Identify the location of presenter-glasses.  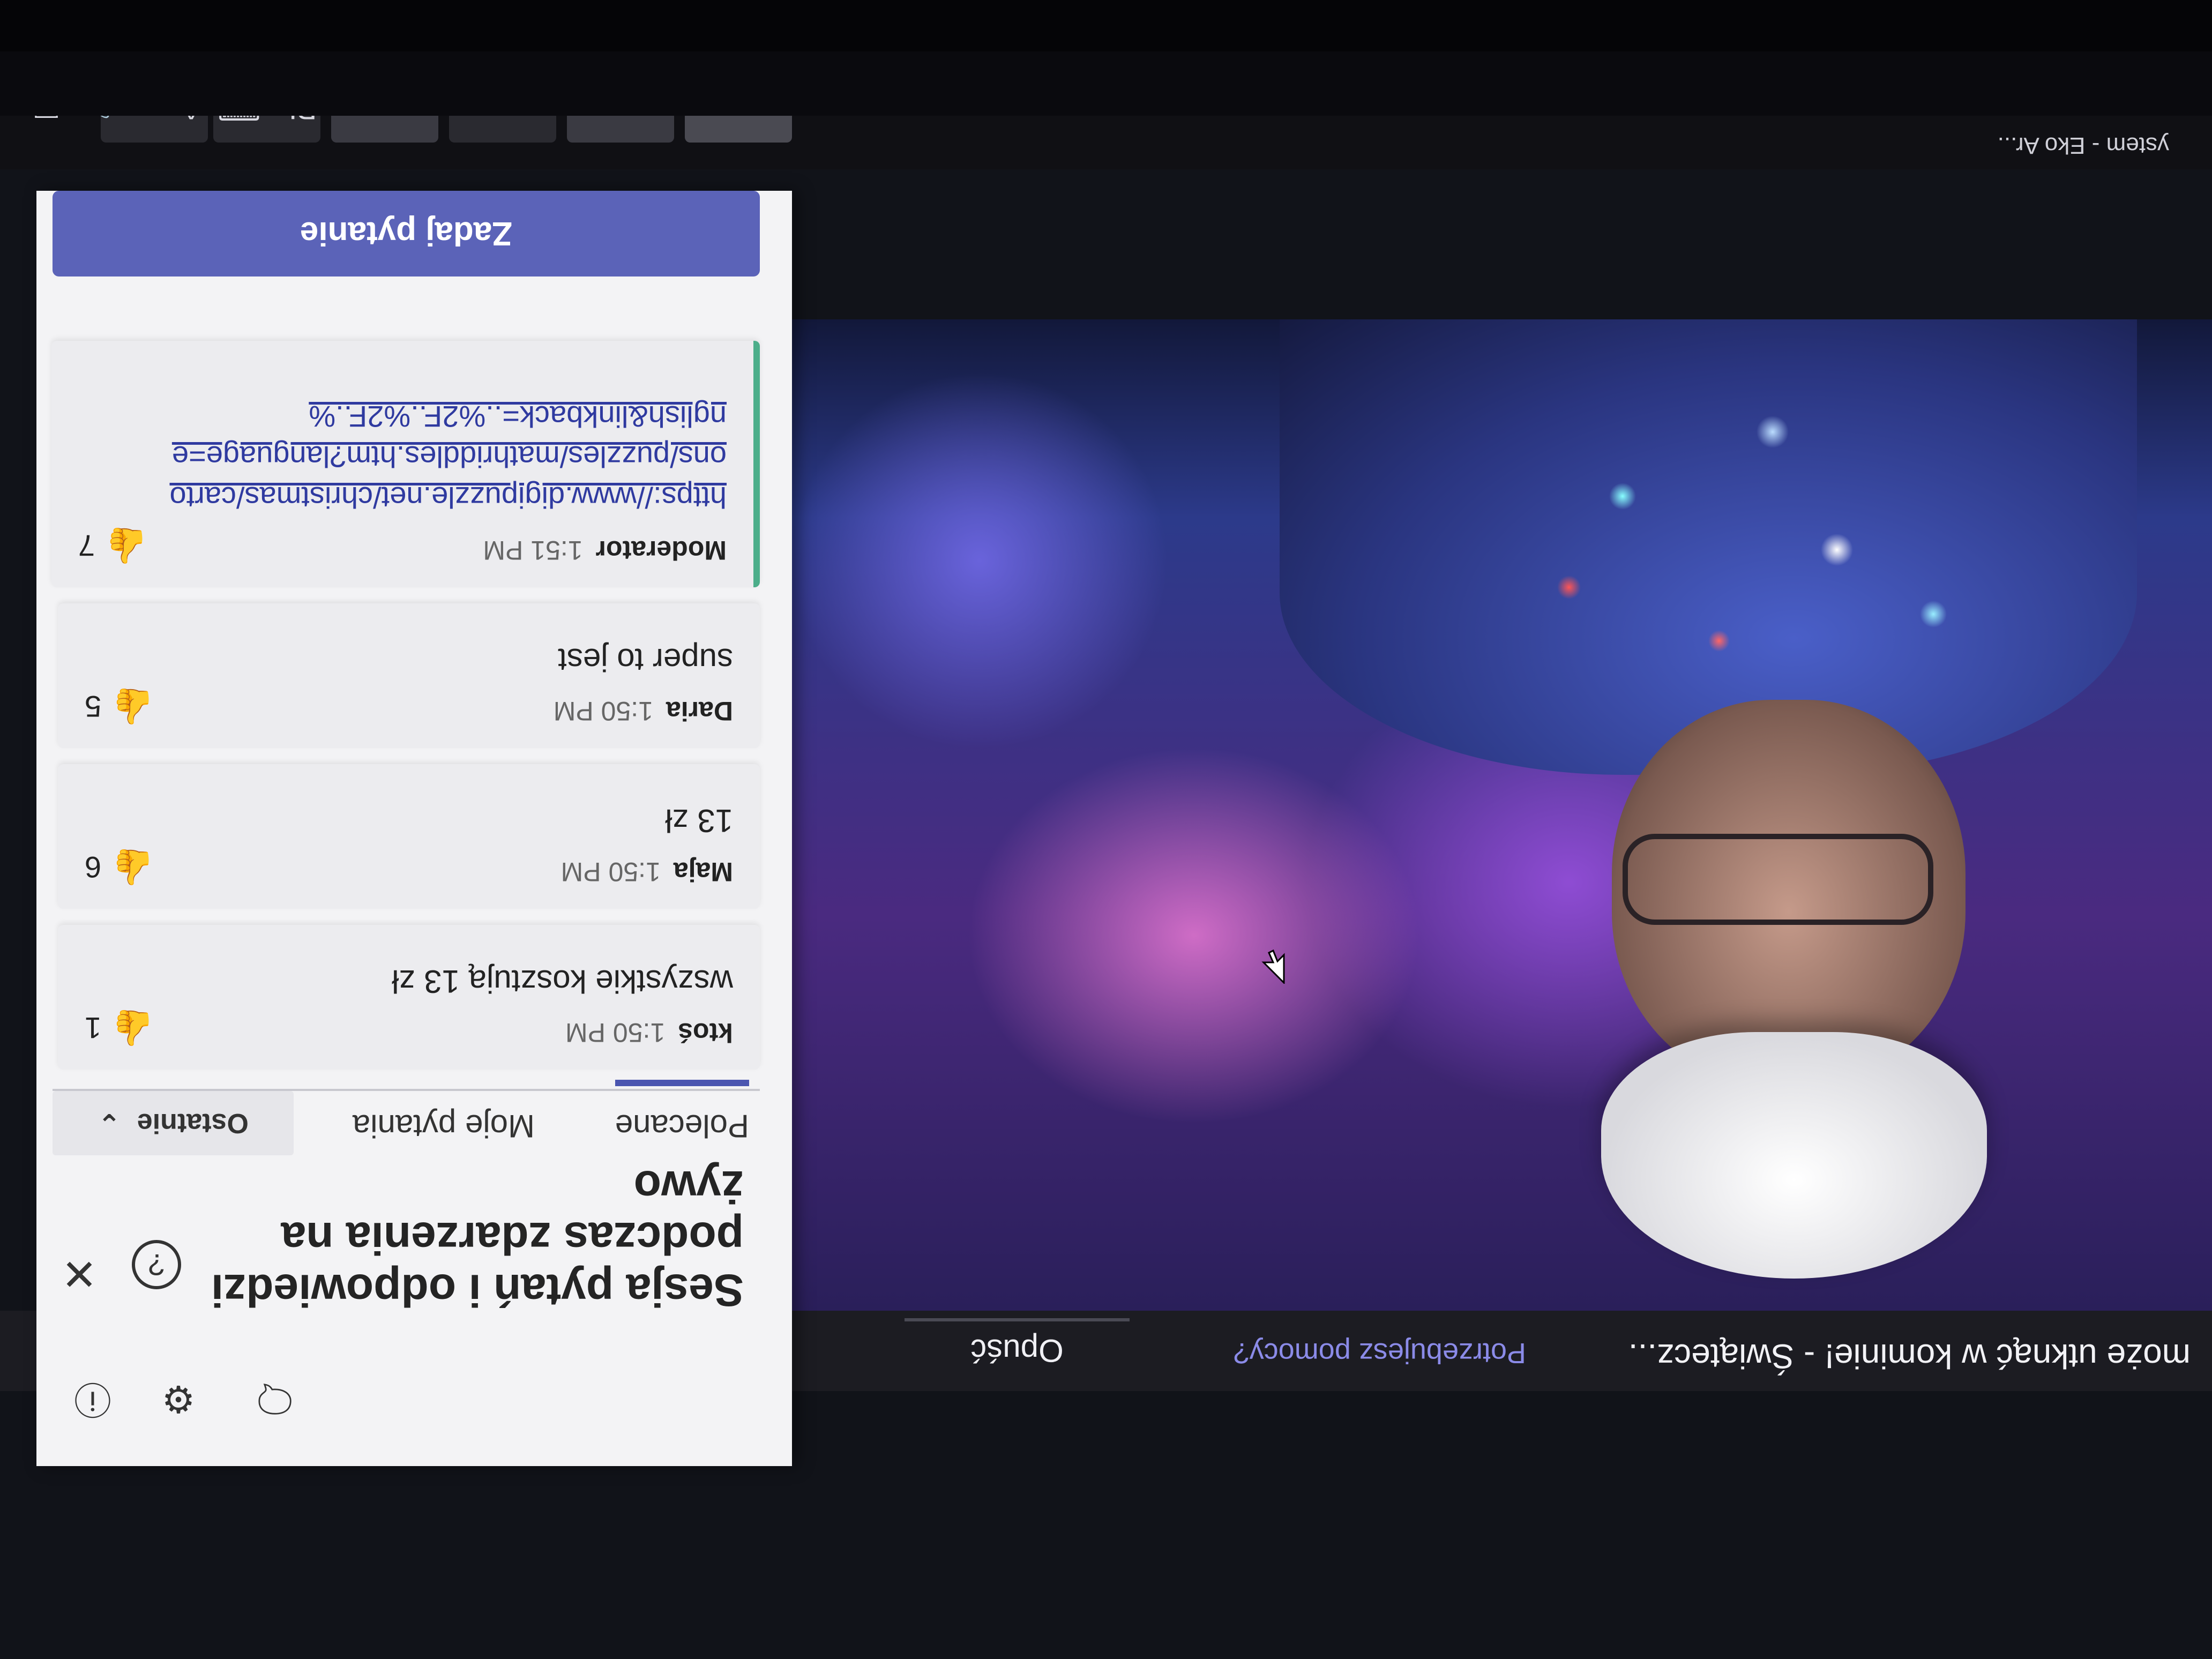
(1778, 879).